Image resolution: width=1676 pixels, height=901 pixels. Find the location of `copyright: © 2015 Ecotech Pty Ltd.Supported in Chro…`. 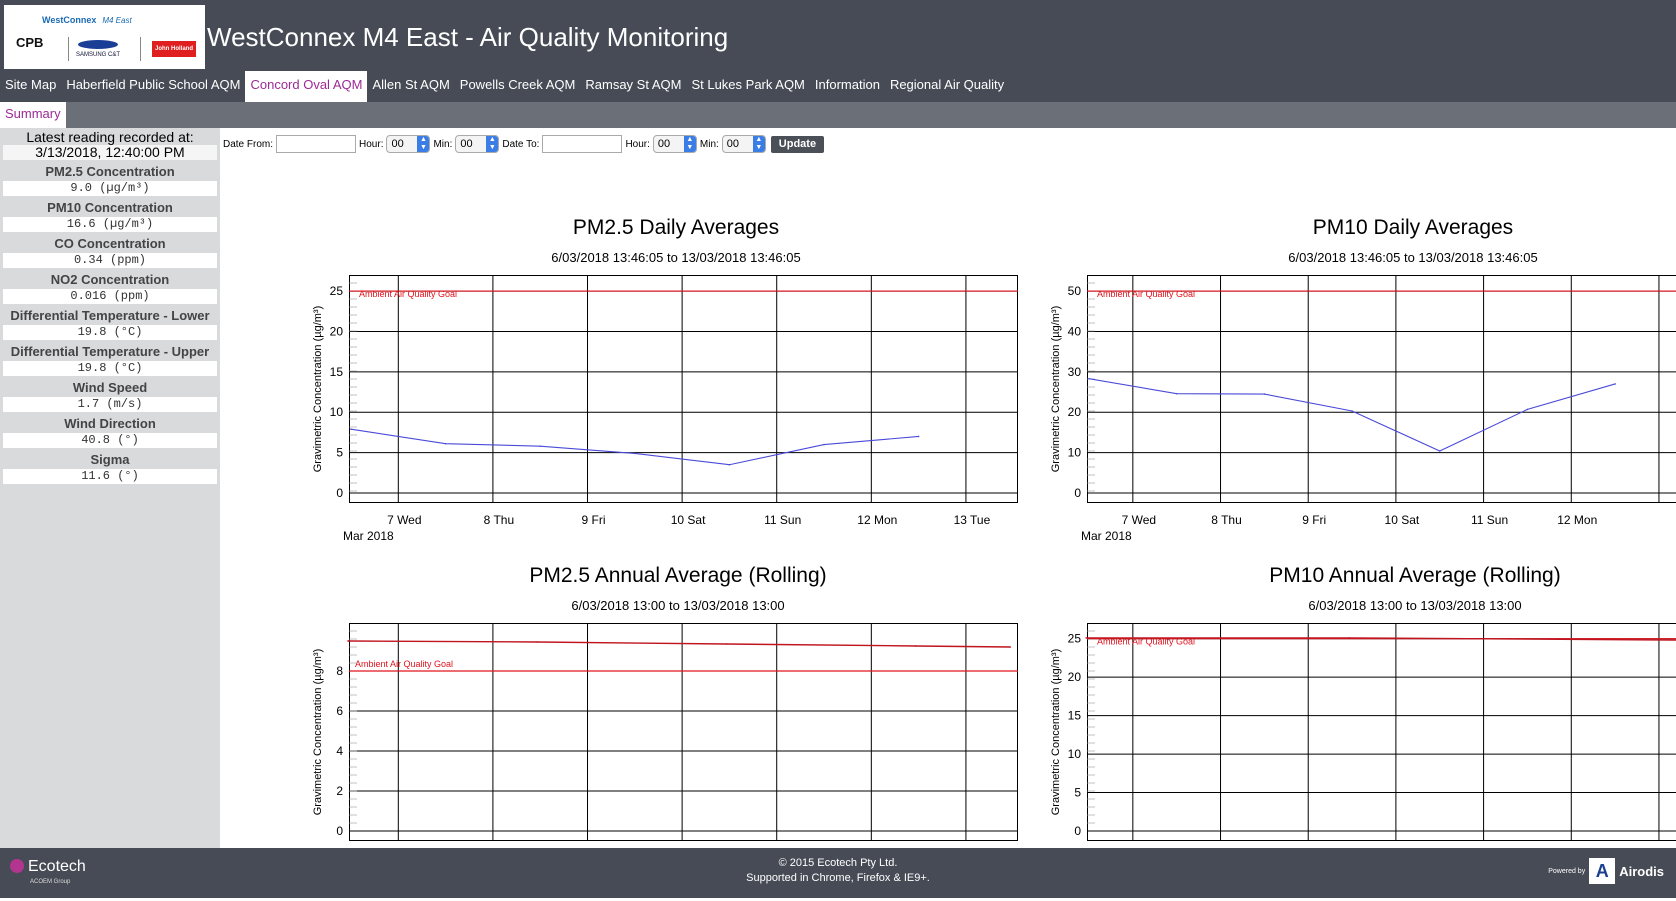

copyright: © 2015 Ecotech Pty Ltd.Supported in Chro… is located at coordinates (838, 871).